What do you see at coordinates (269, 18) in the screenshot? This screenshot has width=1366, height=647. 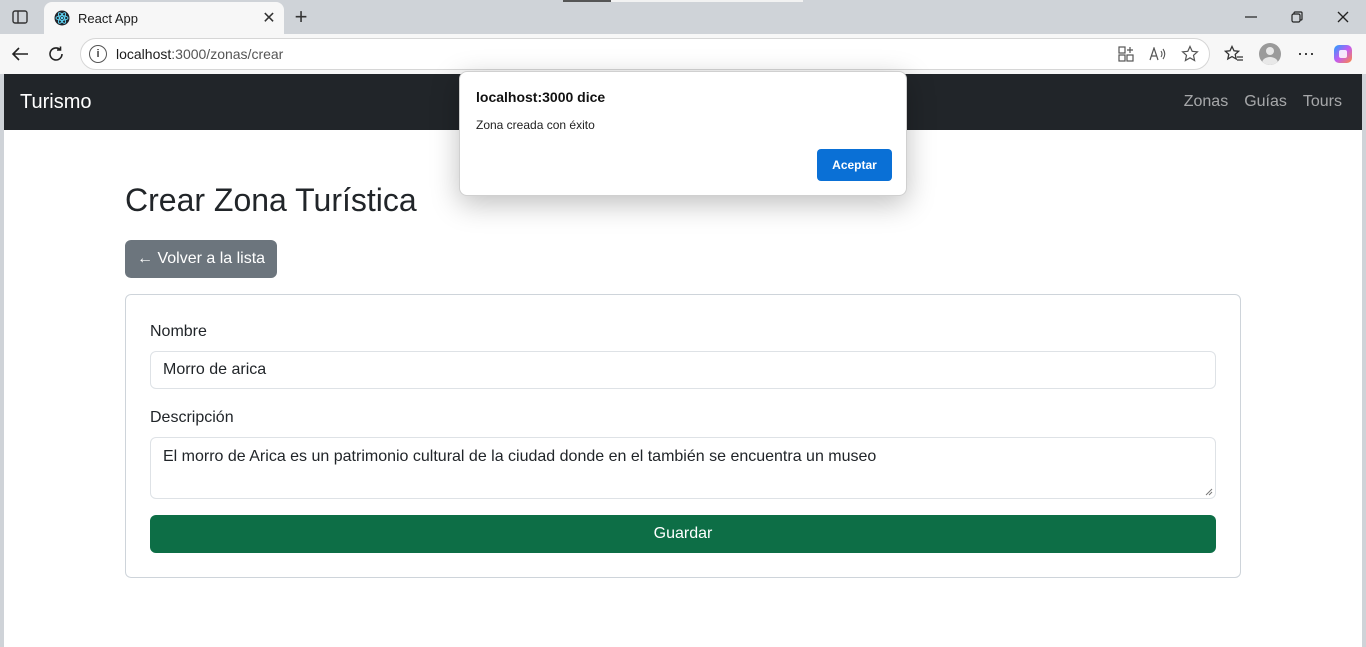 I see `close-tab-icon: ✕` at bounding box center [269, 18].